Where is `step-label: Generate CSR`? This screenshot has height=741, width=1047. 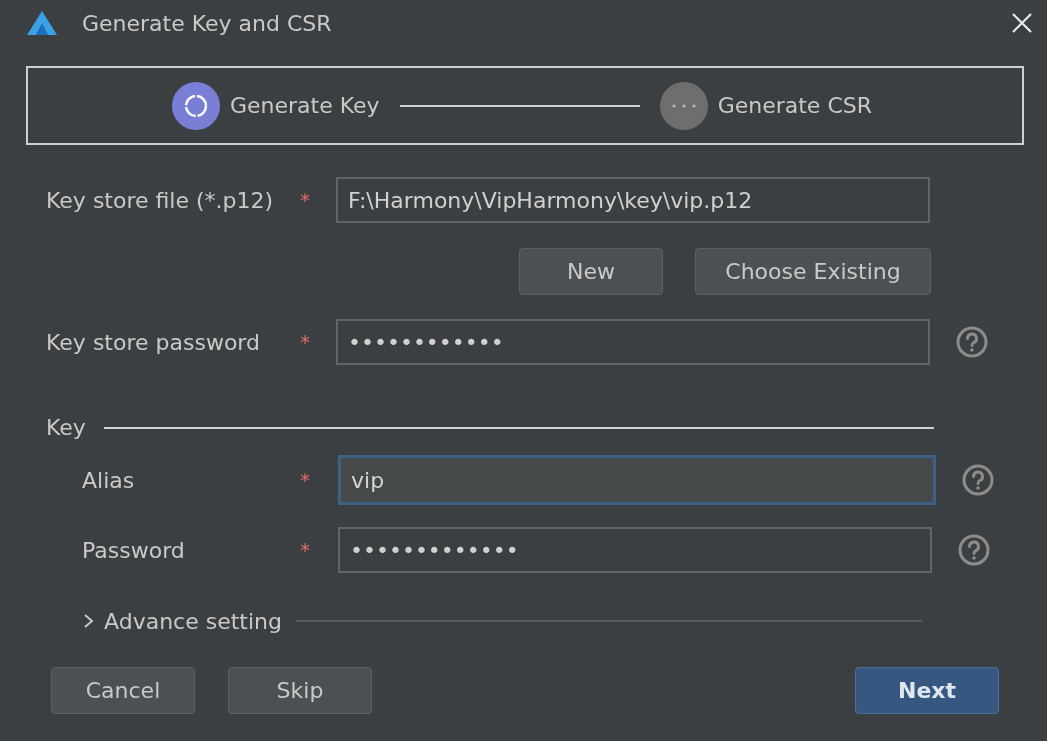 step-label: Generate CSR is located at coordinates (794, 105).